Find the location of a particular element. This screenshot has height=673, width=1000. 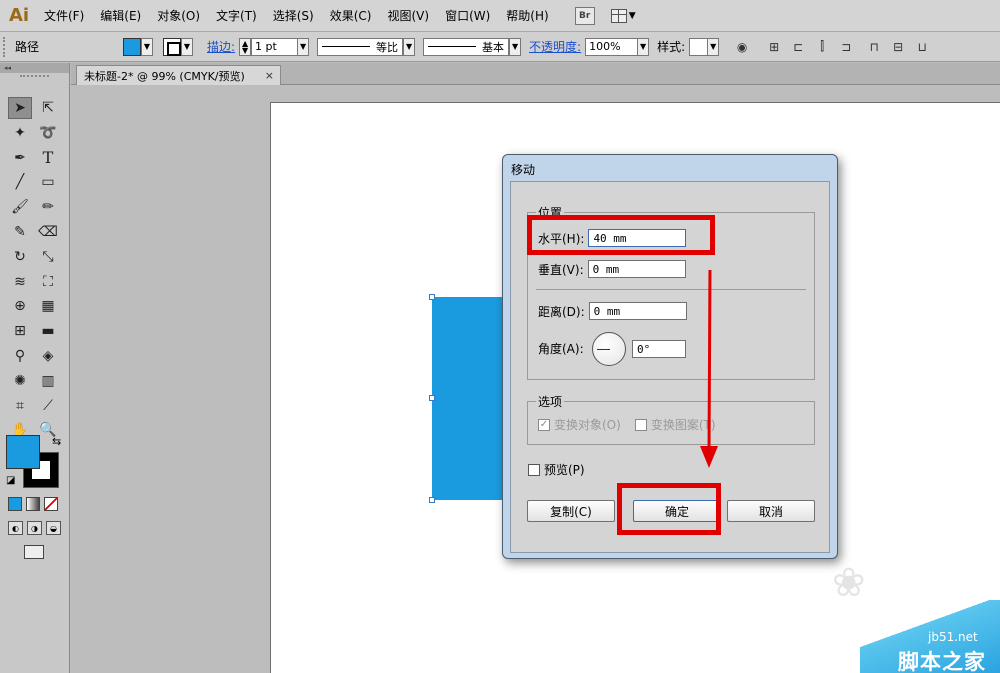

stroke-dropdown-arrow: ▼ is located at coordinates (187, 46).